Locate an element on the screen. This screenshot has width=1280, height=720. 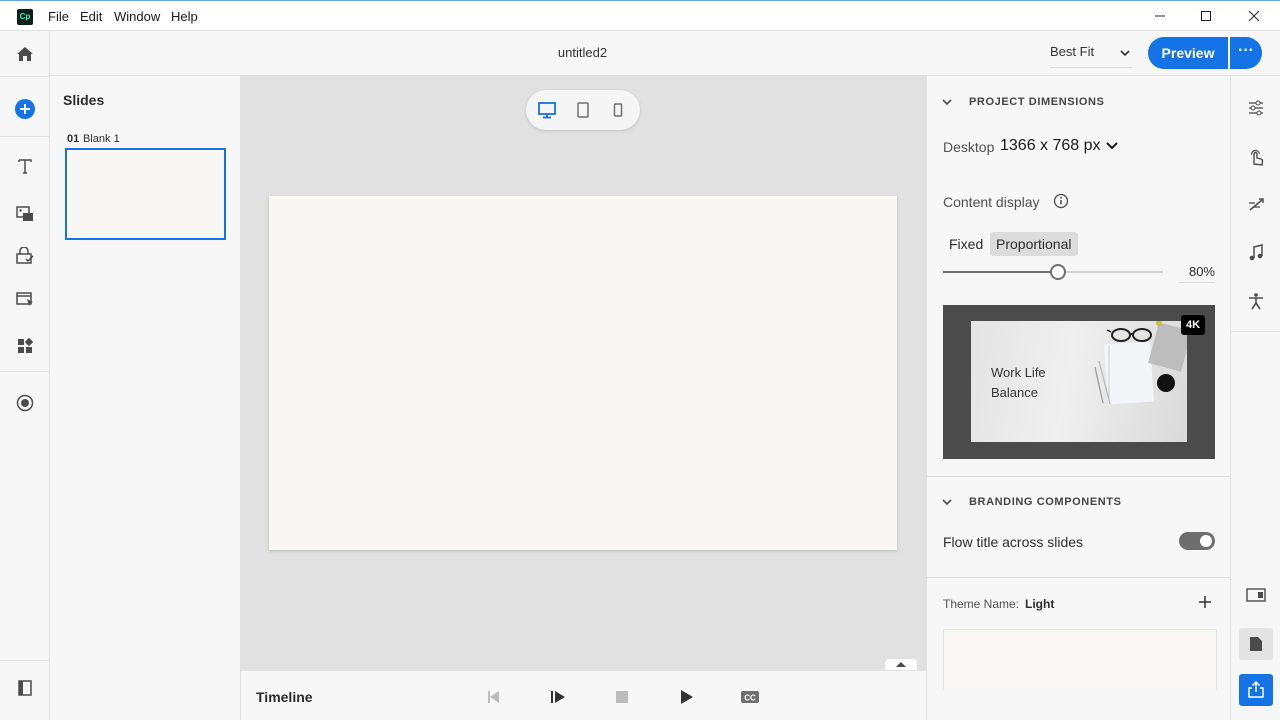
text-tool-button is located at coordinates (25, 166).